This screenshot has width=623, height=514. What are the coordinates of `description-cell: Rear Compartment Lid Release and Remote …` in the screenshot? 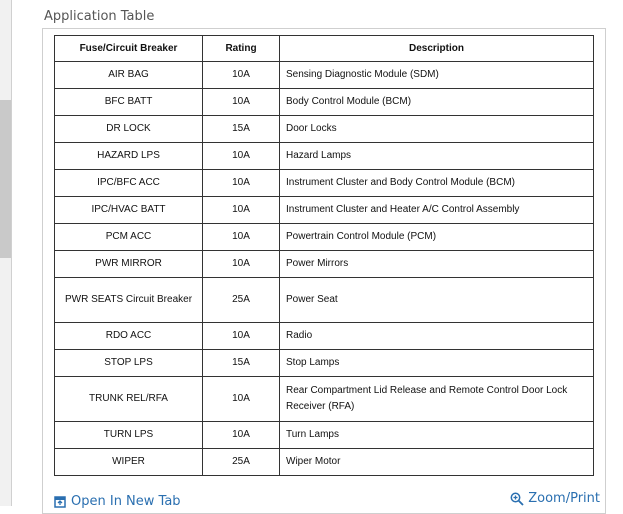 It's located at (436, 399).